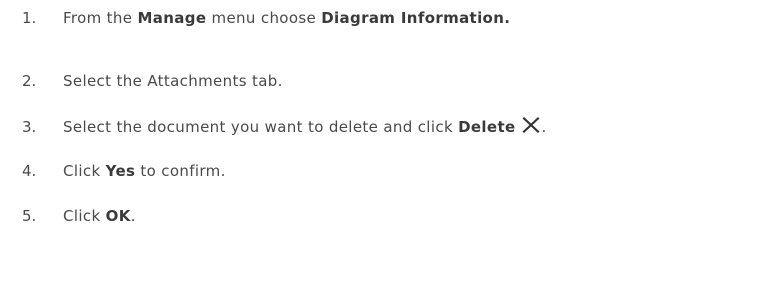 The width and height of the screenshot is (759, 281). Describe the element at coordinates (172, 18) in the screenshot. I see `menu-name-manage: Manage` at that location.